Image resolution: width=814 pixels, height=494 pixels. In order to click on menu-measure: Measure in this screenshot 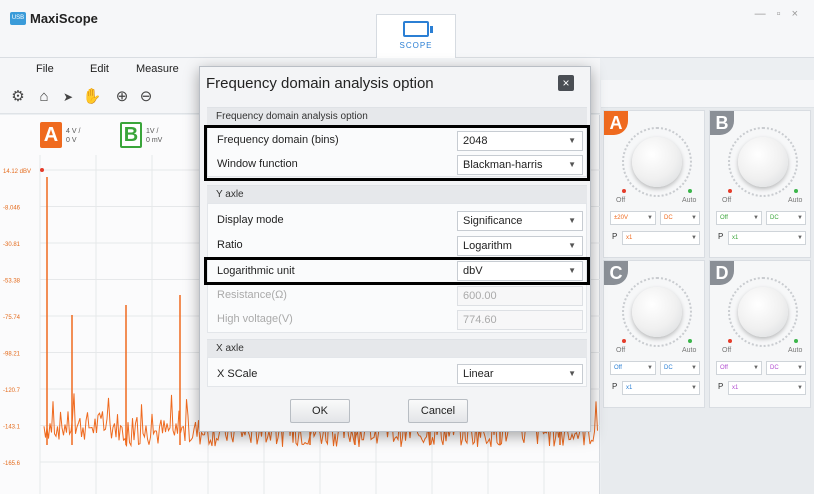, I will do `click(157, 69)`.